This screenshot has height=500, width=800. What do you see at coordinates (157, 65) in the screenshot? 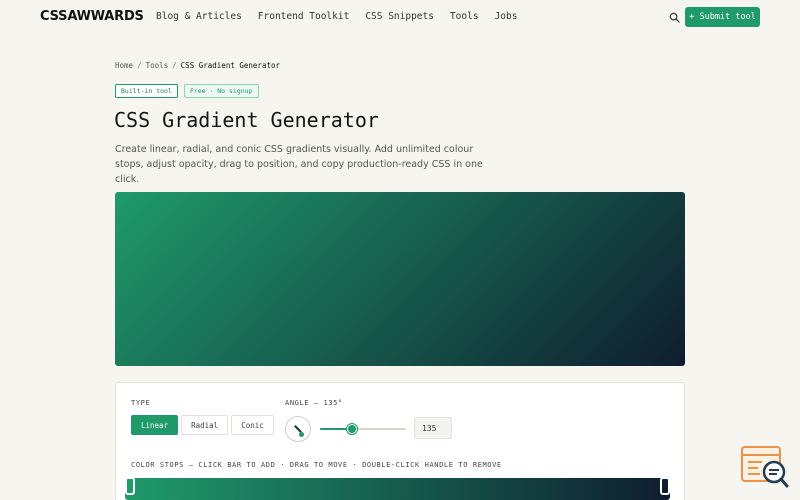
I see `breadcrumb-tools: Tools` at bounding box center [157, 65].